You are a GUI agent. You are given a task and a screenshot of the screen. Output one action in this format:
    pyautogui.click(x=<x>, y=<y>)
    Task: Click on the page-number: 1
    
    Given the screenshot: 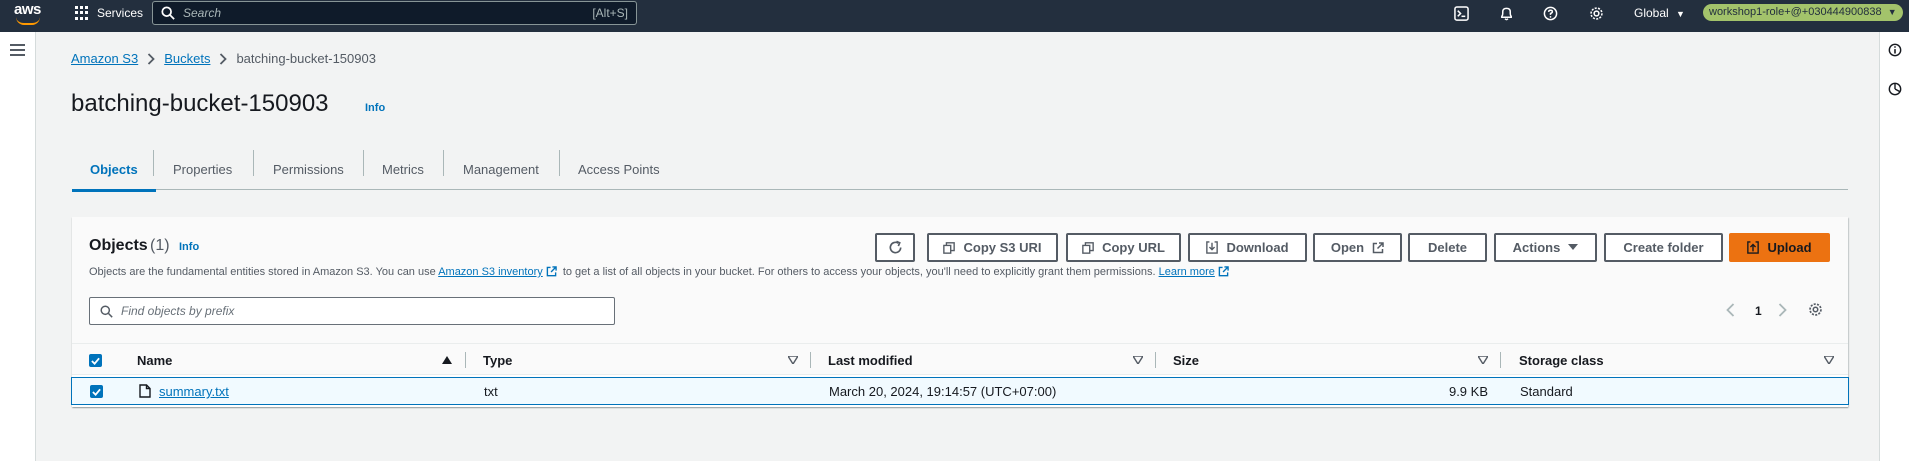 What is the action you would take?
    pyautogui.click(x=1758, y=311)
    